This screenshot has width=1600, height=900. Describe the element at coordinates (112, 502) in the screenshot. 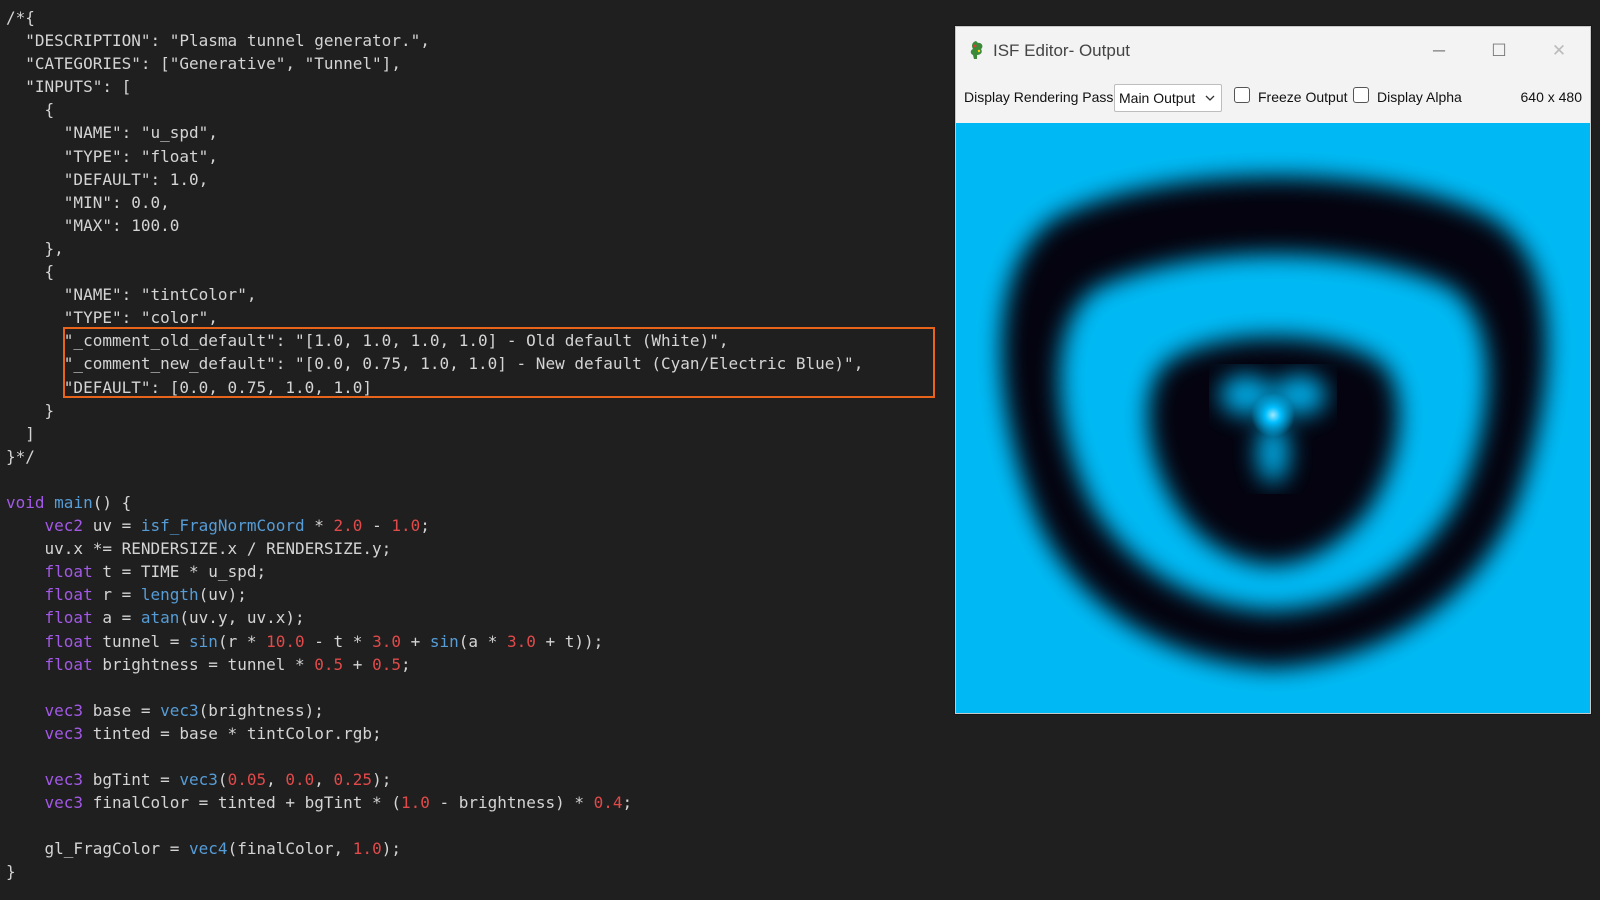

I see `code-token: () {` at that location.